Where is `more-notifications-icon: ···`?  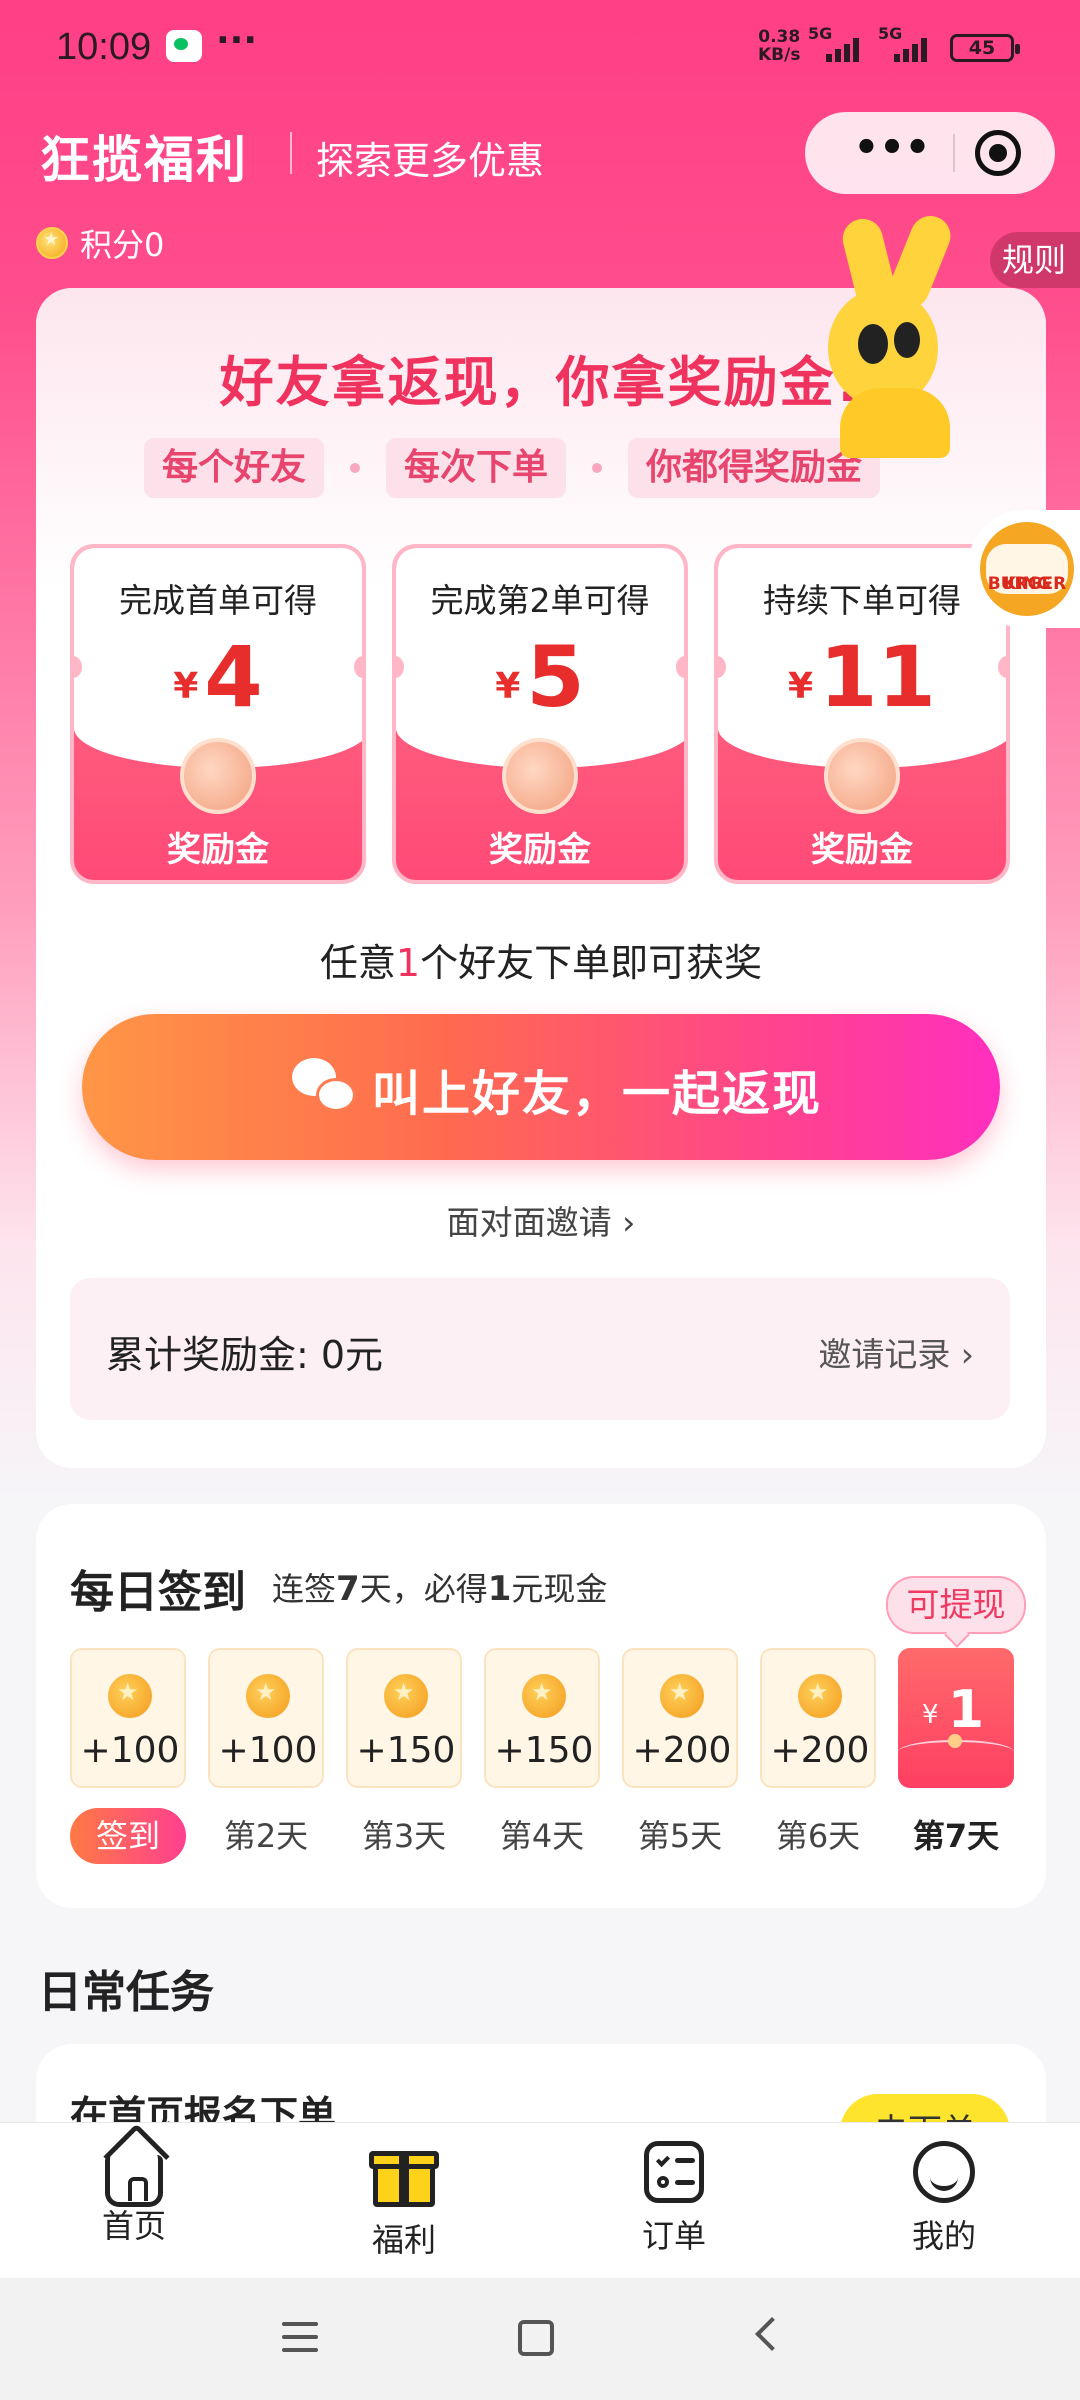 more-notifications-icon: ··· is located at coordinates (237, 40).